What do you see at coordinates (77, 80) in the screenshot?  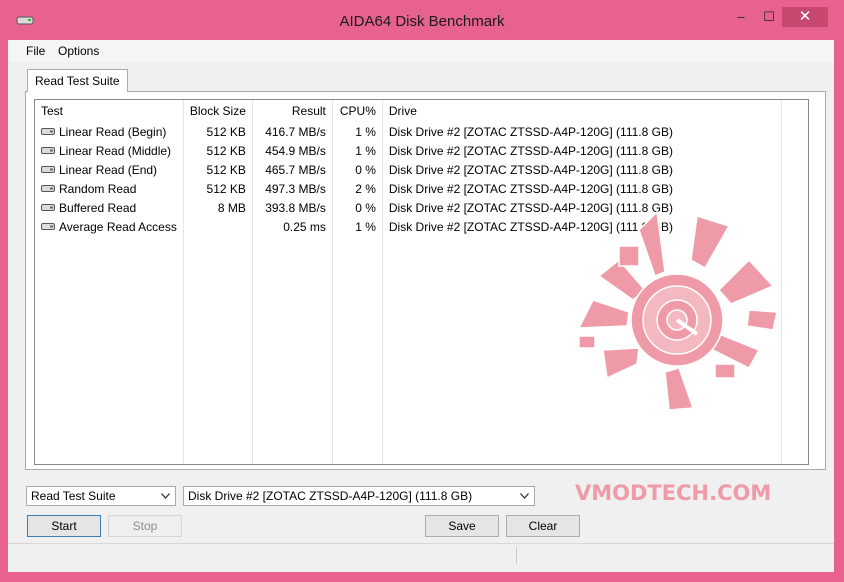 I see `tab-read-test-suite: Read Test Suite` at bounding box center [77, 80].